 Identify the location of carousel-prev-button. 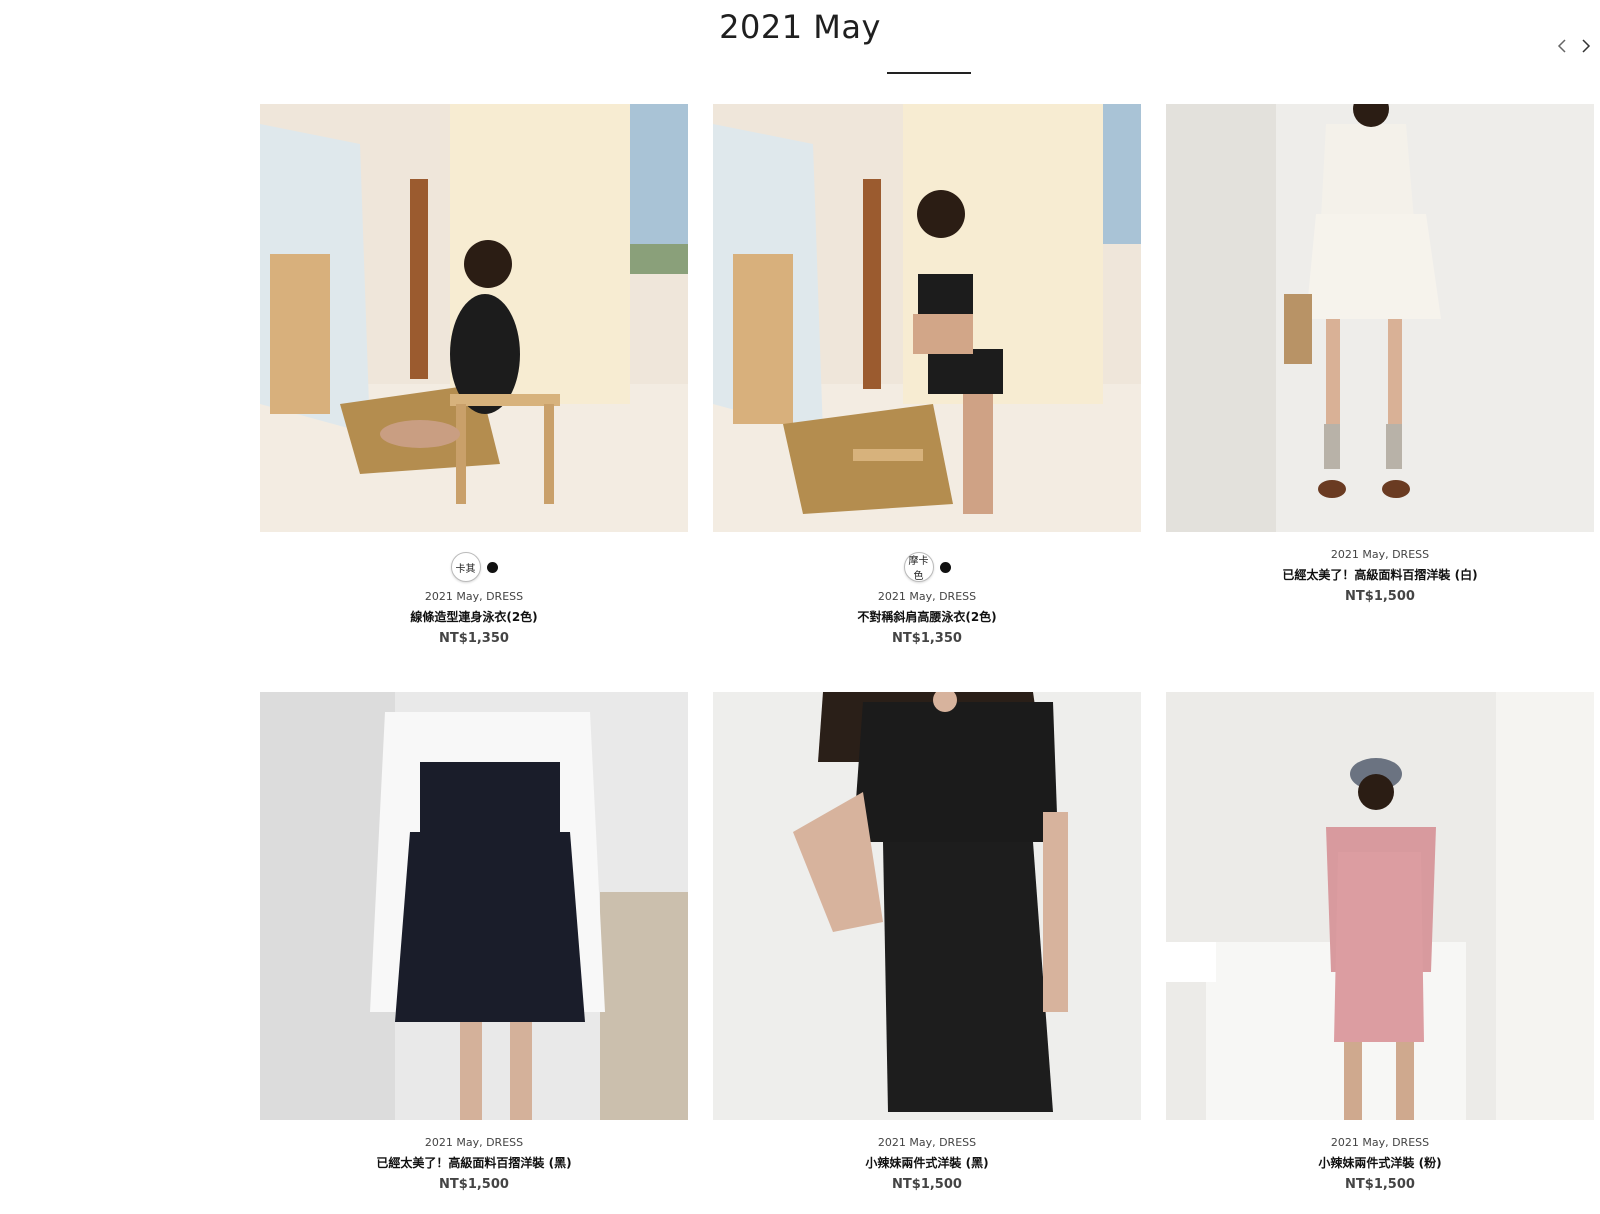
(1562, 46).